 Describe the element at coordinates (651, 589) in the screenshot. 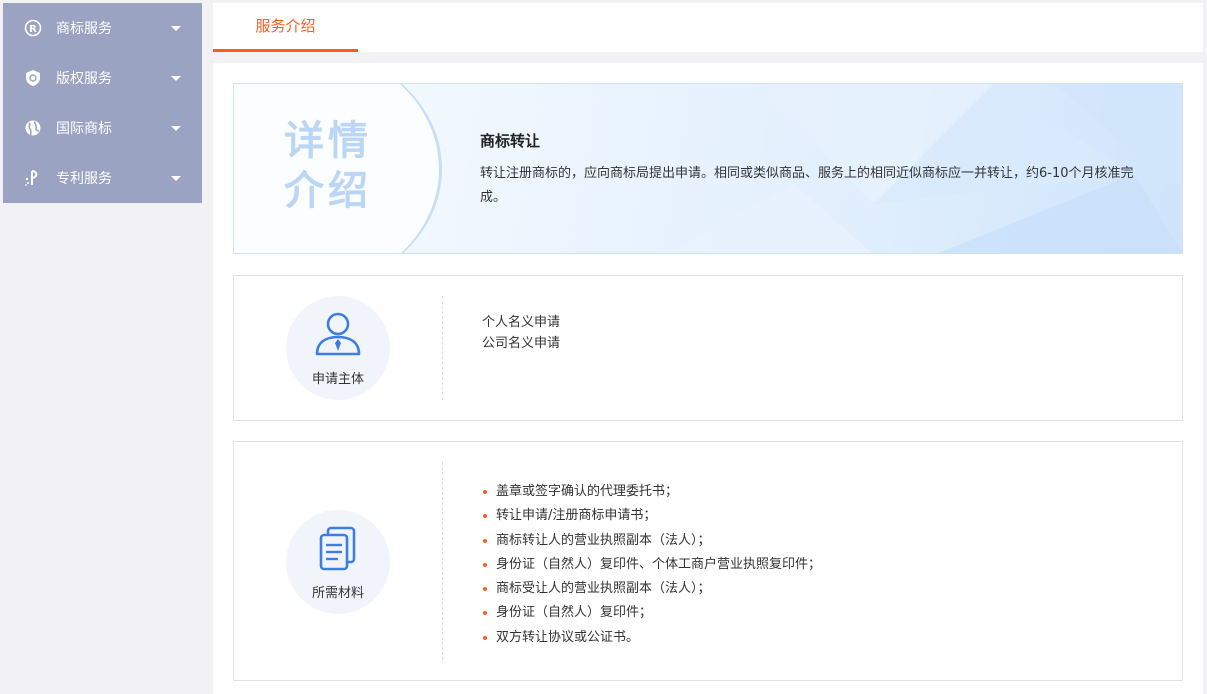

I see `list-item: 商标受让人的营业执照副本（法人）；` at that location.